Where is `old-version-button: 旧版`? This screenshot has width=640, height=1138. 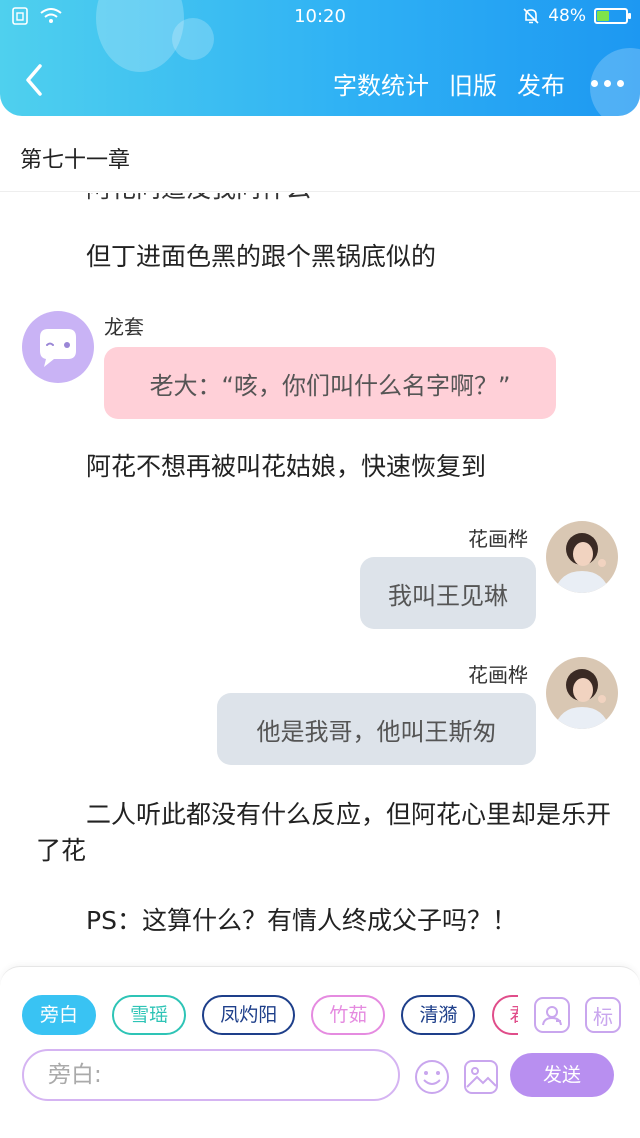
old-version-button: 旧版 is located at coordinates (473, 83).